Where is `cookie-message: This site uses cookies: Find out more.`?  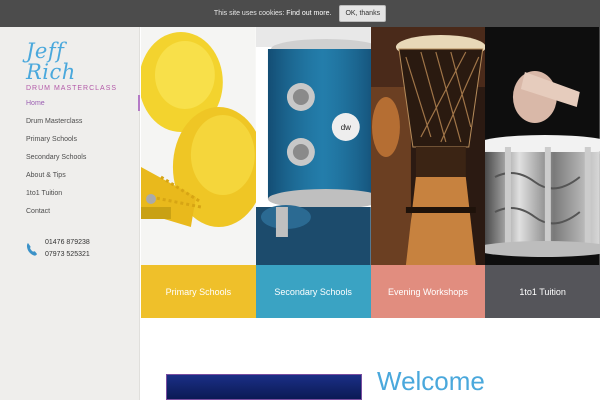
cookie-message: This site uses cookies: Find out more. is located at coordinates (273, 13).